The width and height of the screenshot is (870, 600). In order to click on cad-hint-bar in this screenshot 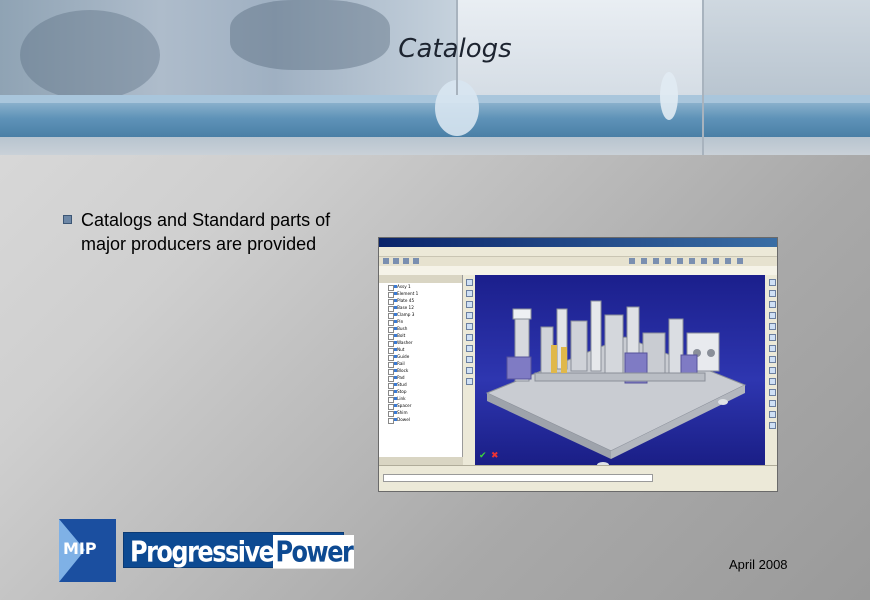, I will do `click(578, 270)`.